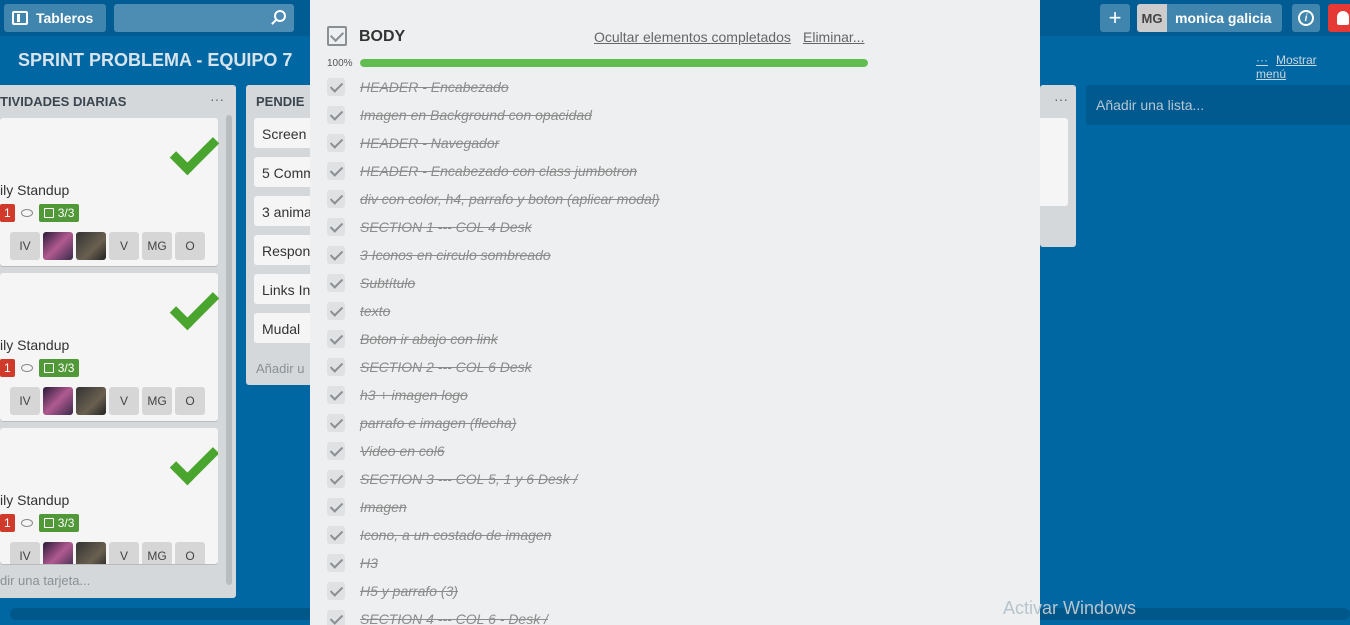 This screenshot has height=625, width=1350. What do you see at coordinates (446, 367) in the screenshot?
I see `checklist-item-text: SECTION 2 --- COL 6 Desk` at bounding box center [446, 367].